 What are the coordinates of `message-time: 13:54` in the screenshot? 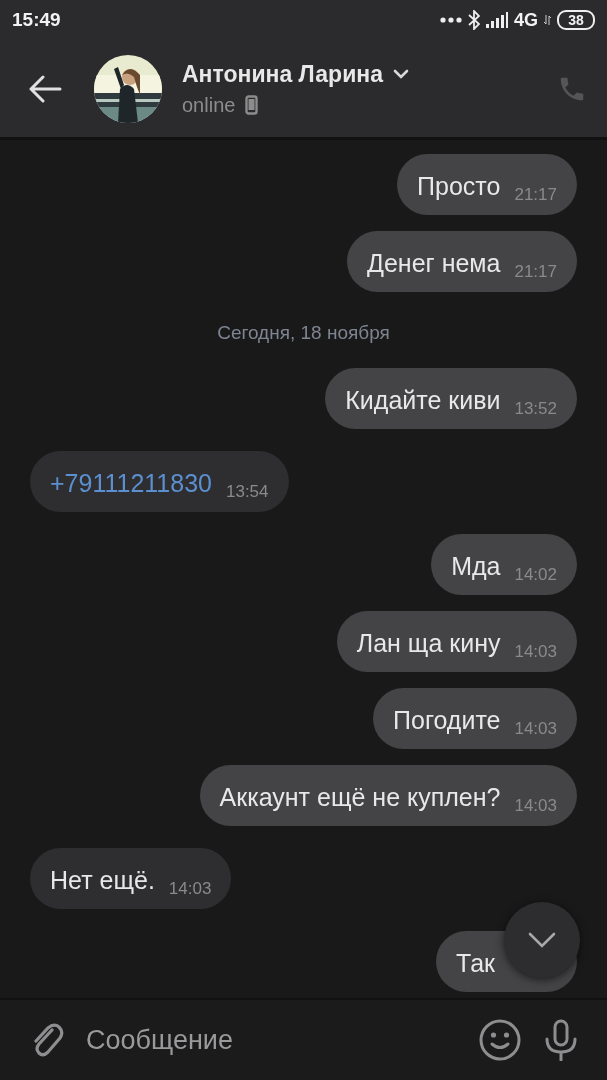 It's located at (247, 492).